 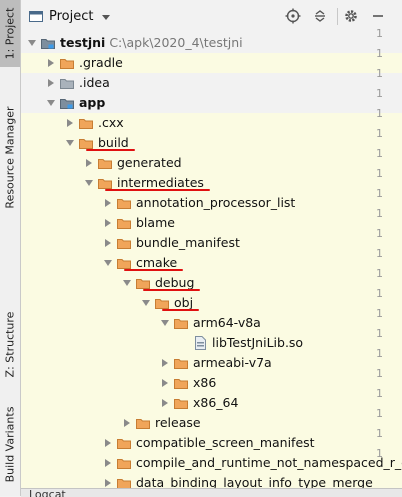 I want to click on stripe-tab-1: Resource Manager, so click(x=10, y=157).